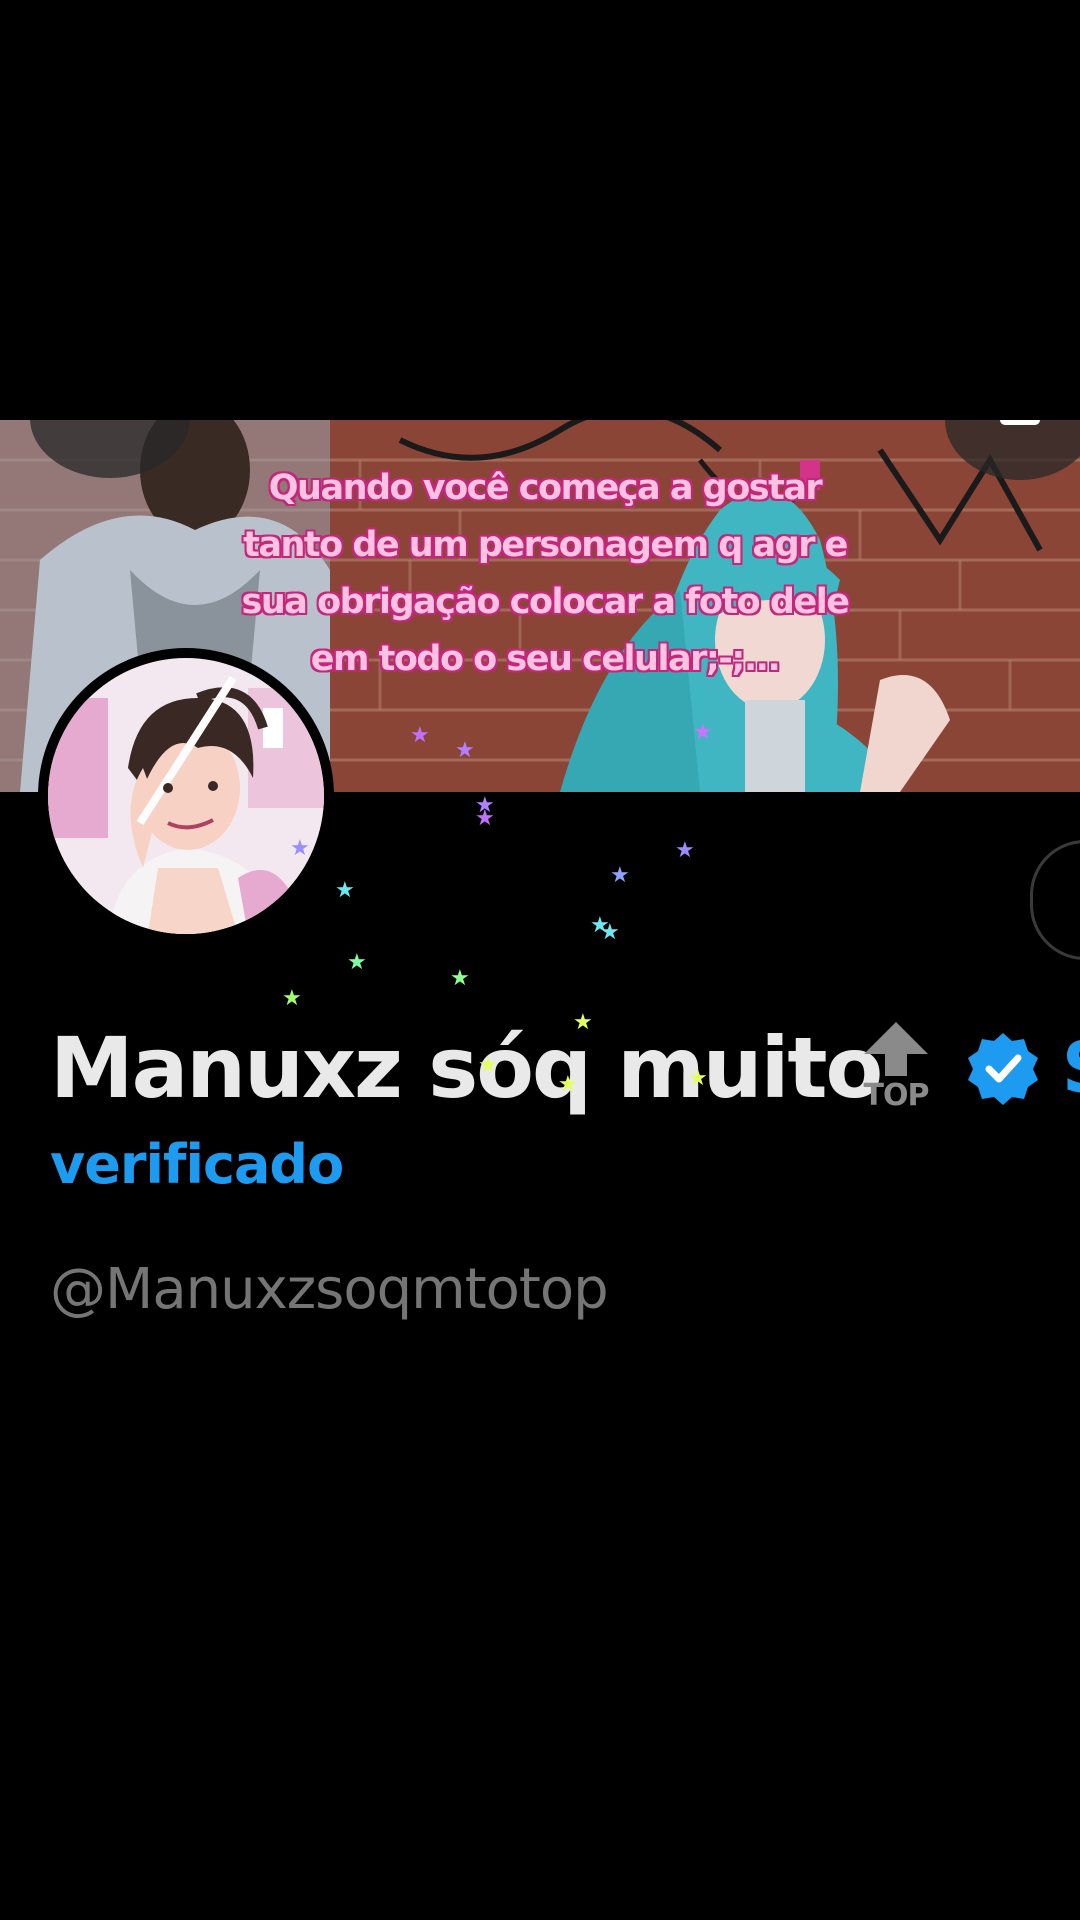  Describe the element at coordinates (1071, 1068) in the screenshot. I see `display-name-overflow: S` at that location.